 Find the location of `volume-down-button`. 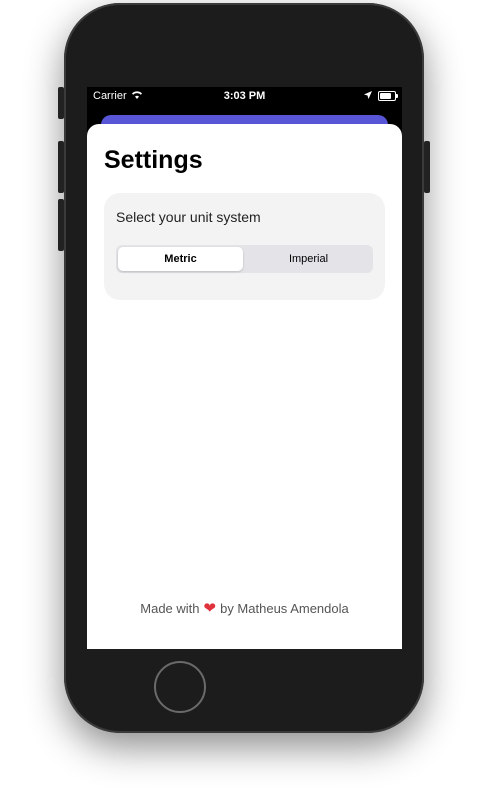

volume-down-button is located at coordinates (61, 225).